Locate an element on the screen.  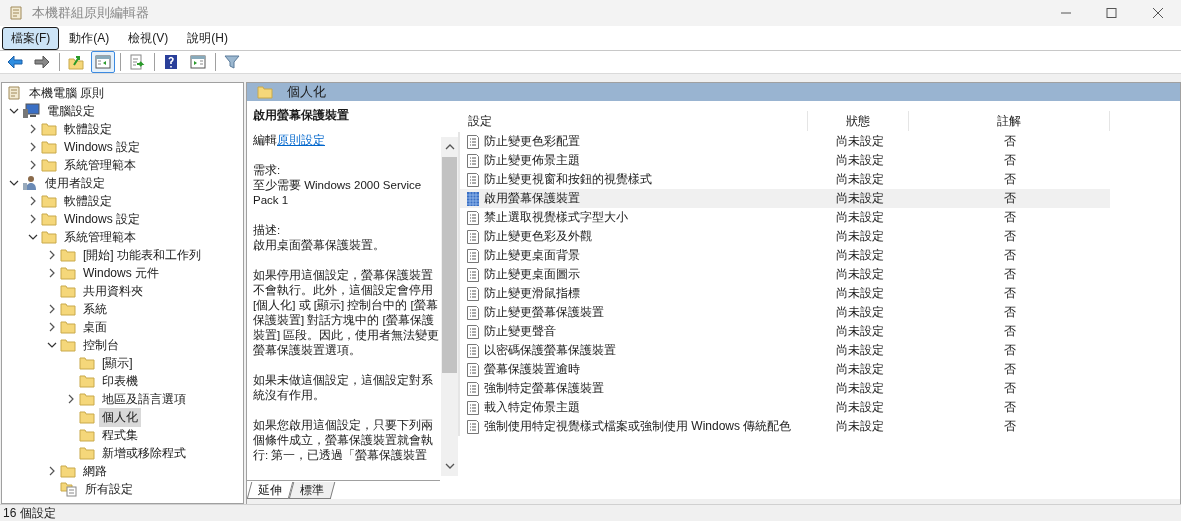
tree-item: 使用者設定 is located at coordinates (75, 183).